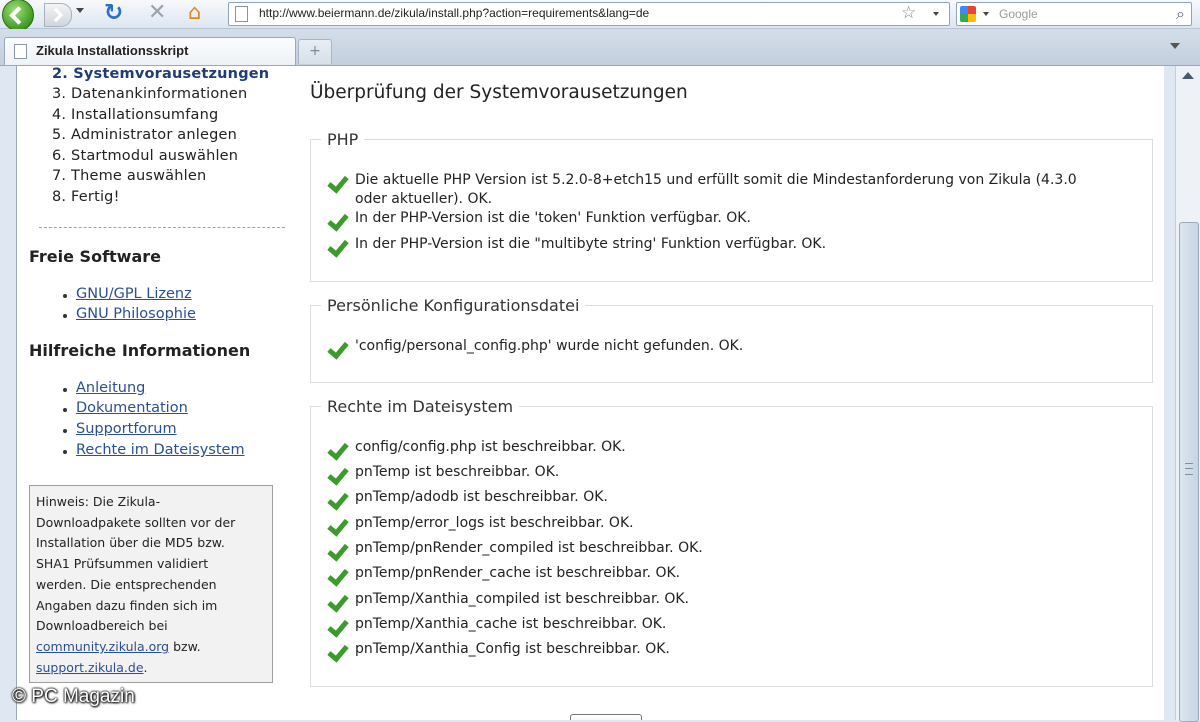 The image size is (1200, 722). What do you see at coordinates (936, 14) in the screenshot?
I see `url-dropdown-icon` at bounding box center [936, 14].